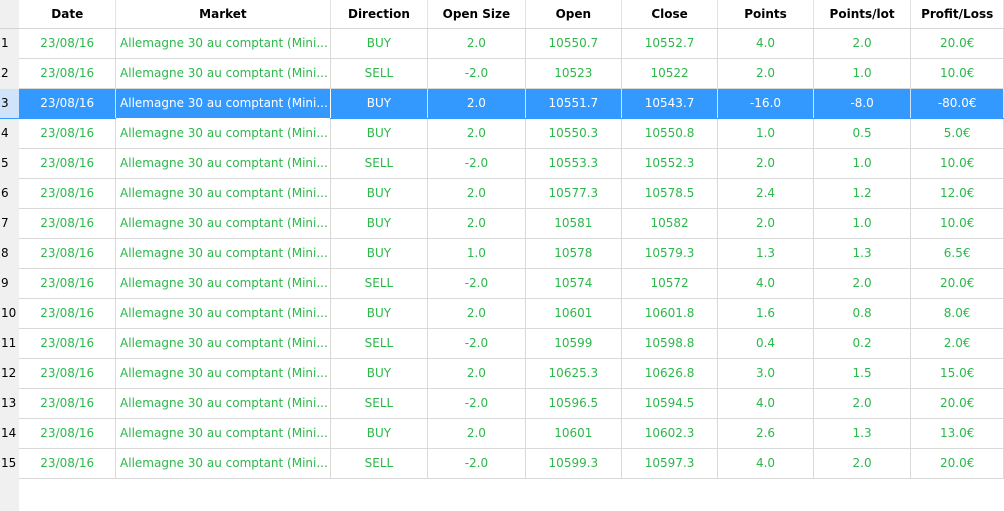  What do you see at coordinates (957, 14) in the screenshot?
I see `column-header-profit-loss: Profit/Loss` at bounding box center [957, 14].